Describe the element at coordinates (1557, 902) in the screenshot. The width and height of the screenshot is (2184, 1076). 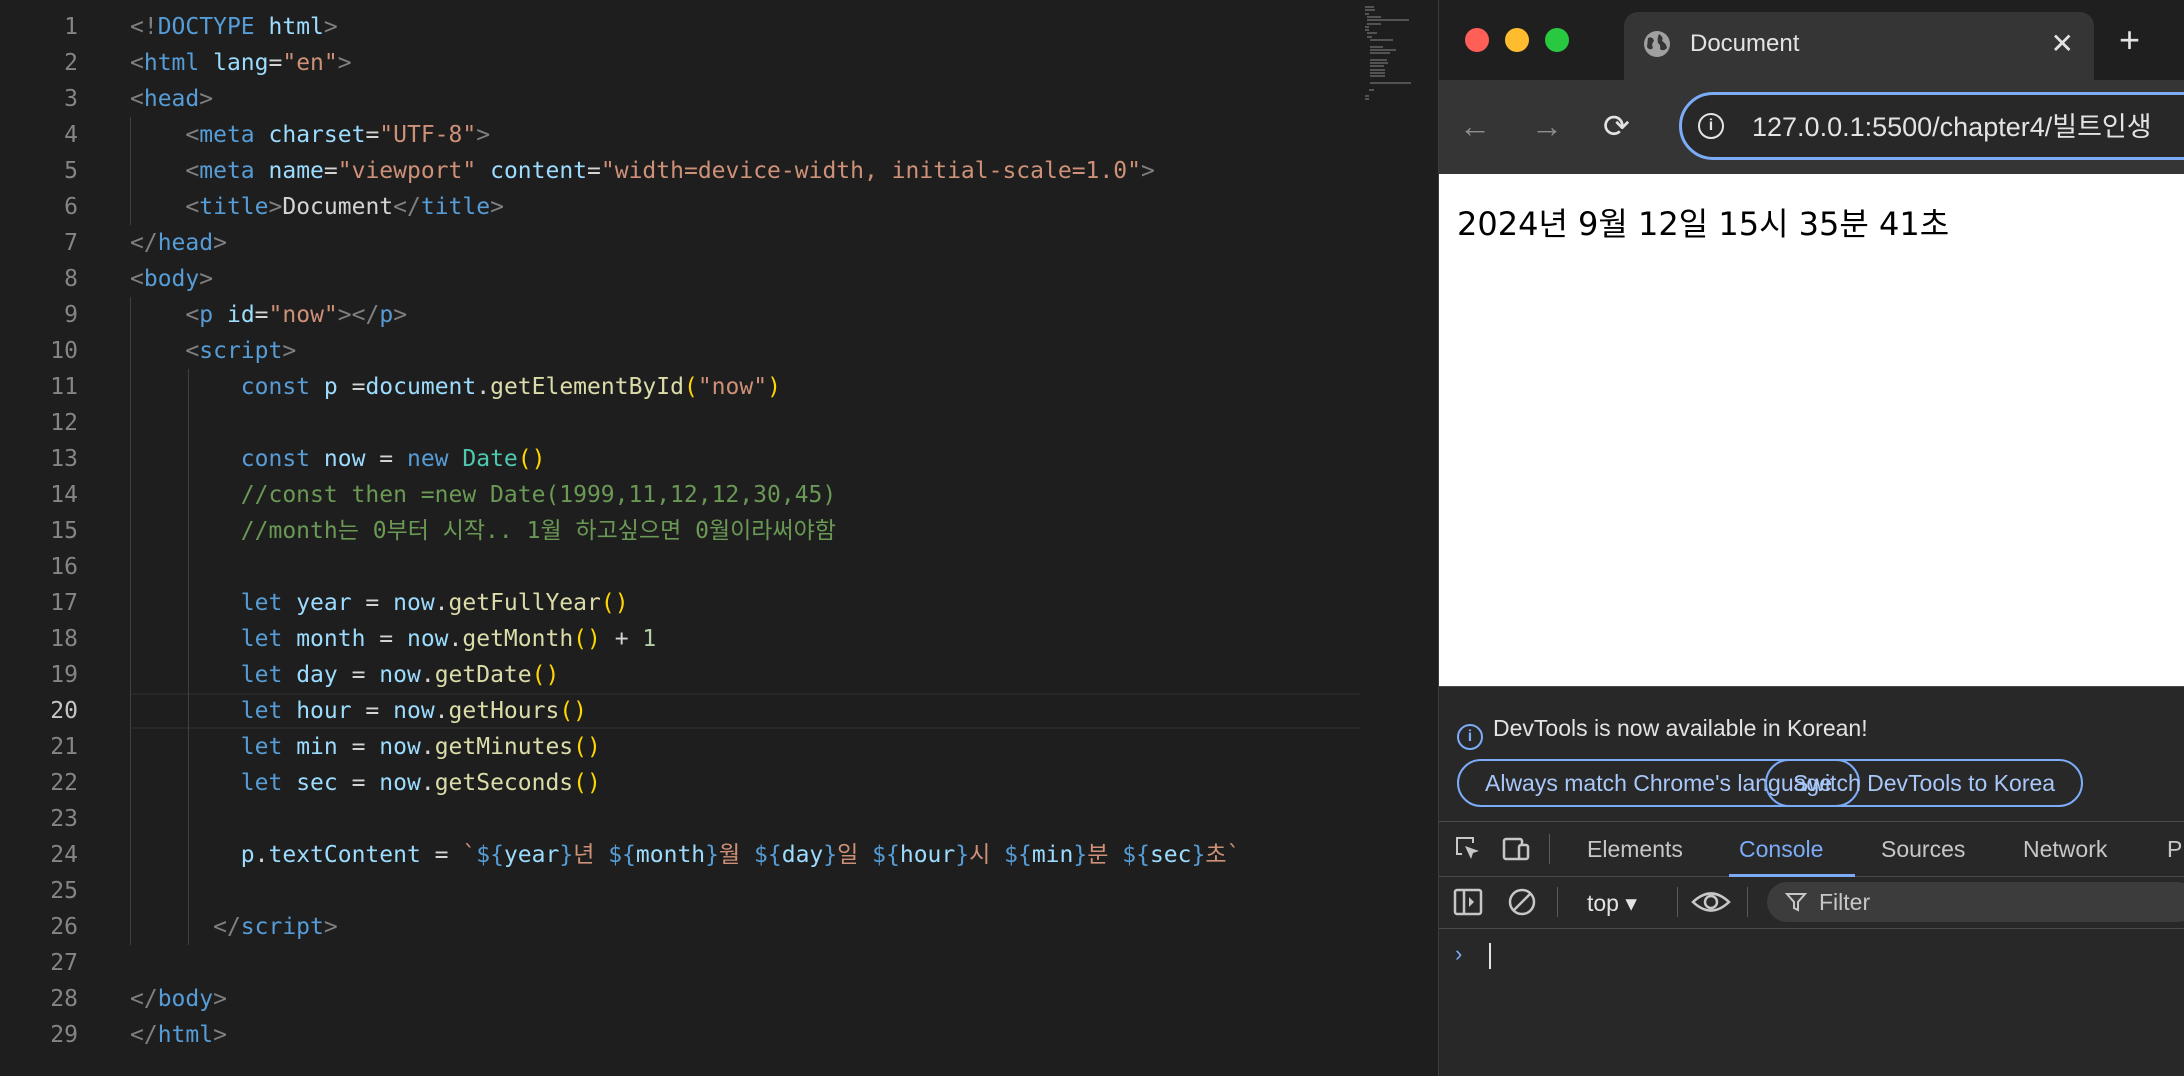
I see `separator` at that location.